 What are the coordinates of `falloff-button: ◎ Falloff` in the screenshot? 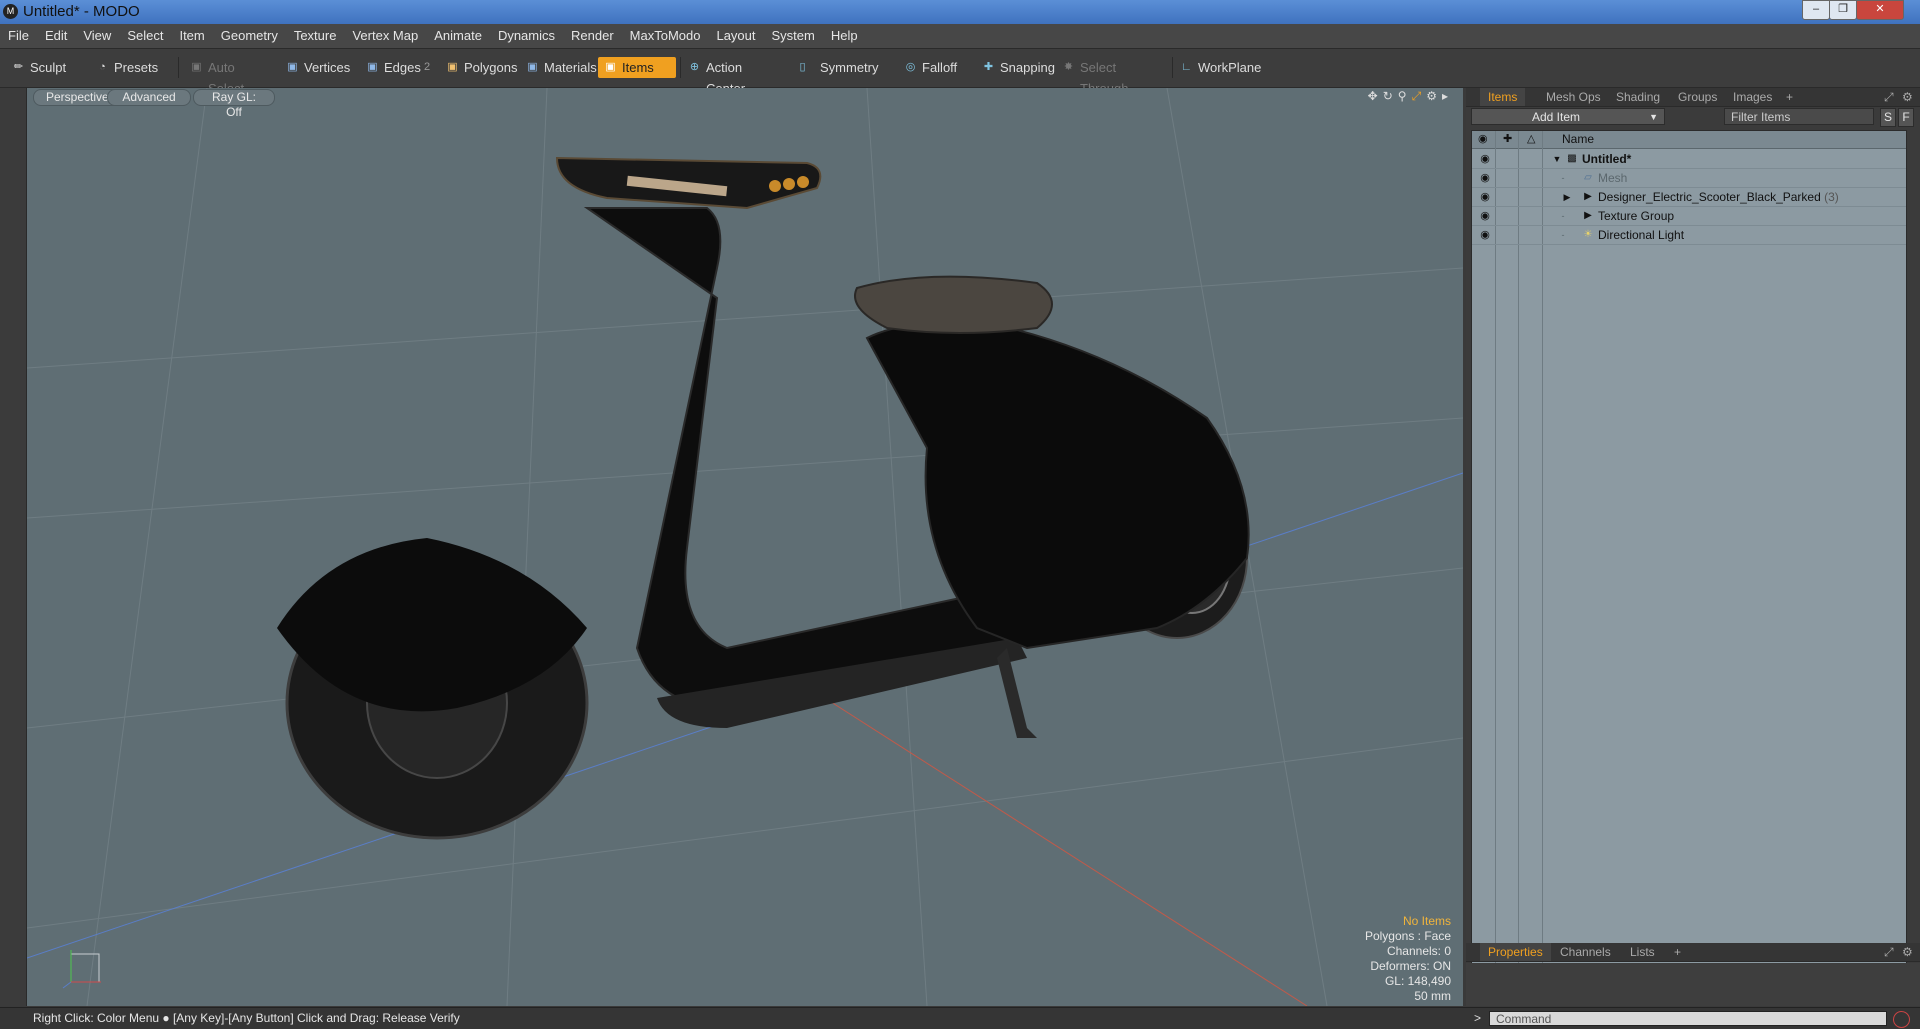 It's located at (936, 67).